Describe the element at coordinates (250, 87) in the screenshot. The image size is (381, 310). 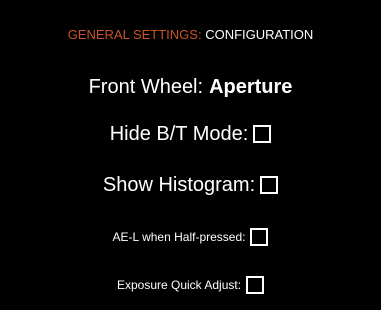
I see `front-wheel-value: Aperture` at that location.